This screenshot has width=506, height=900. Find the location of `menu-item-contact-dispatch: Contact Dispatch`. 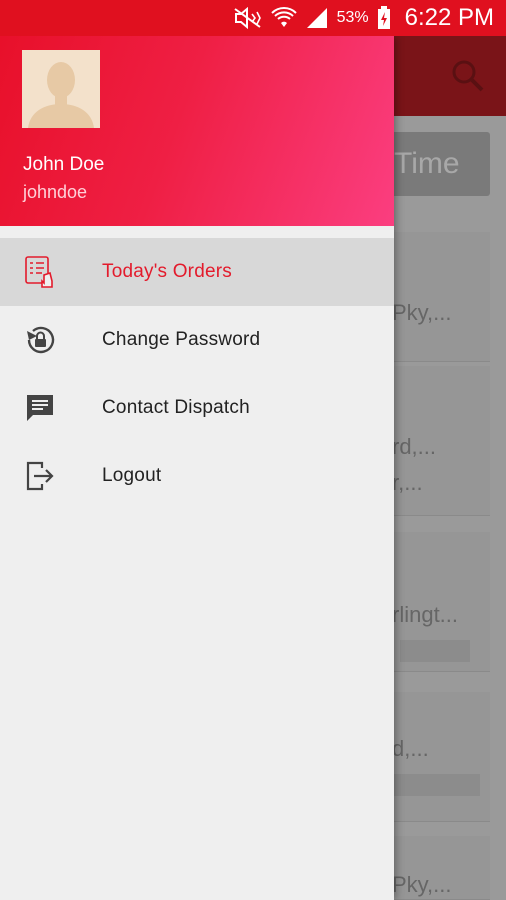

menu-item-contact-dispatch: Contact Dispatch is located at coordinates (197, 408).